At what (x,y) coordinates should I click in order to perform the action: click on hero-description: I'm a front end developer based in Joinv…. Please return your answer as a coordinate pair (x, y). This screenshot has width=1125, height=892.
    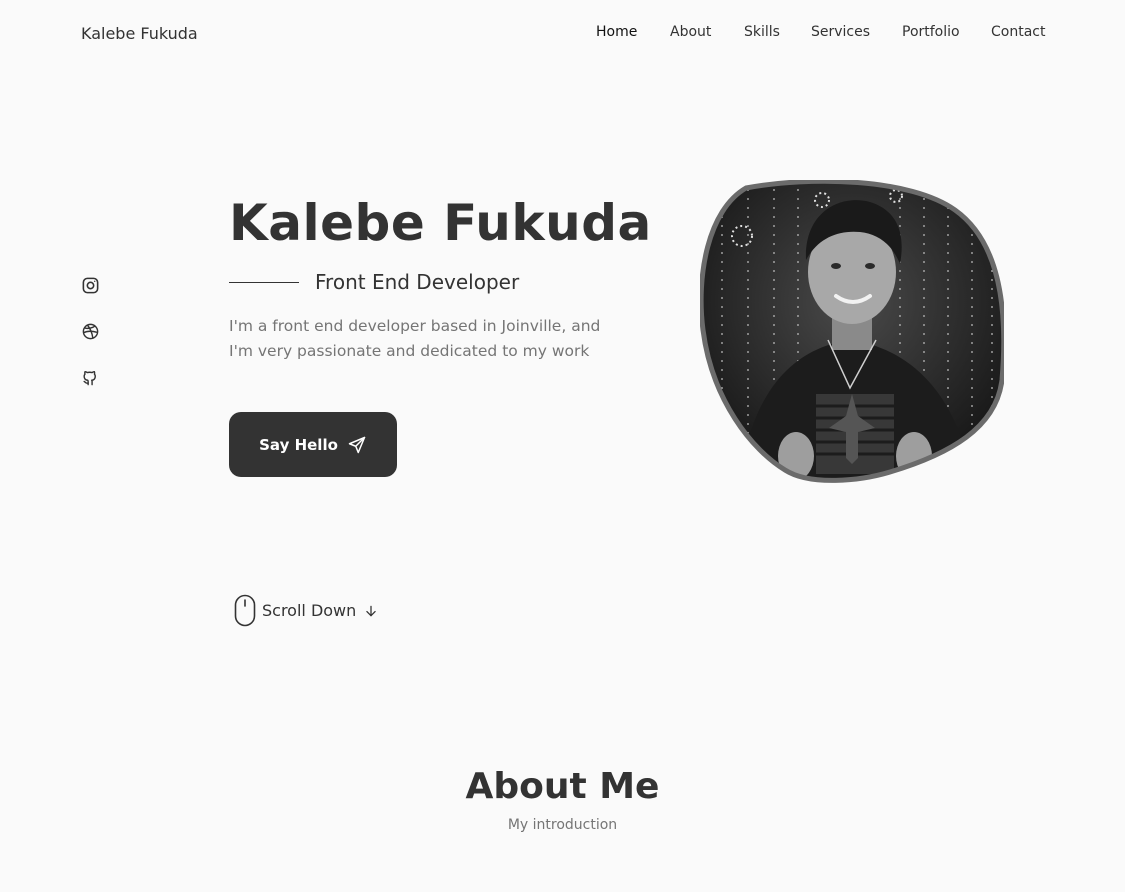
    Looking at the image, I should click on (415, 338).